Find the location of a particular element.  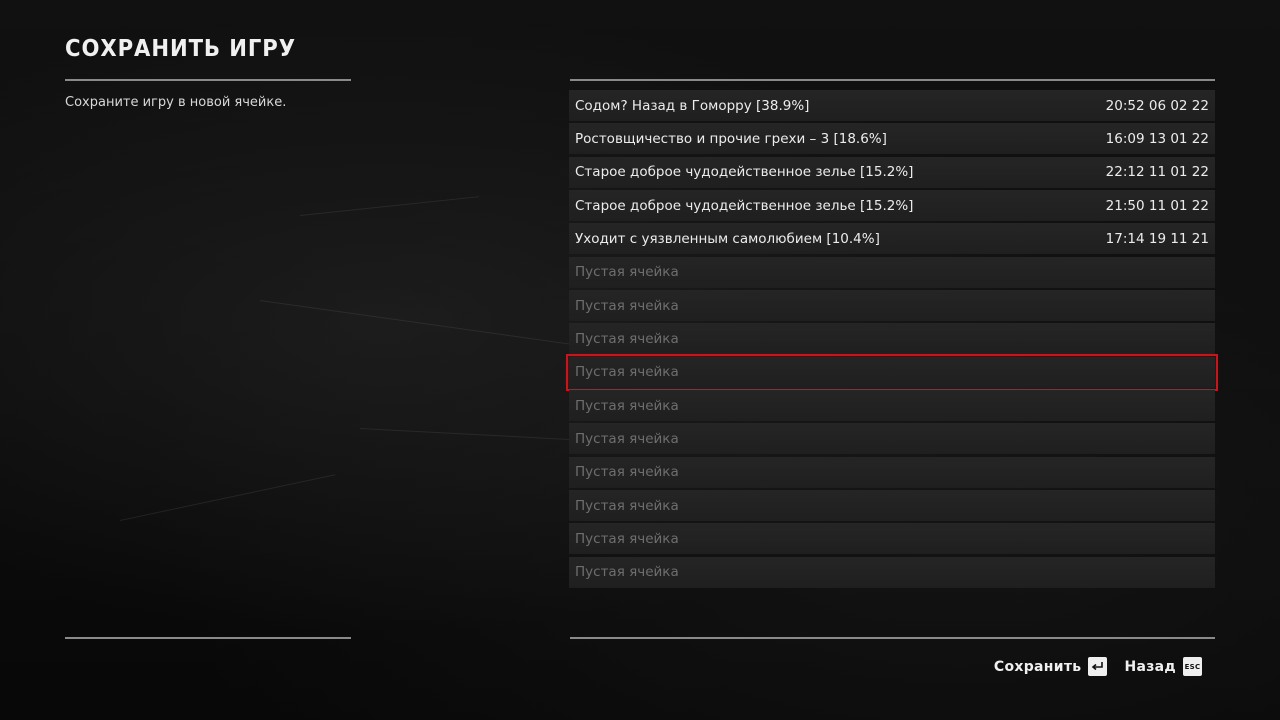

save-slot-name: Содом? Назад в Гоморру [38.9%] is located at coordinates (692, 105).